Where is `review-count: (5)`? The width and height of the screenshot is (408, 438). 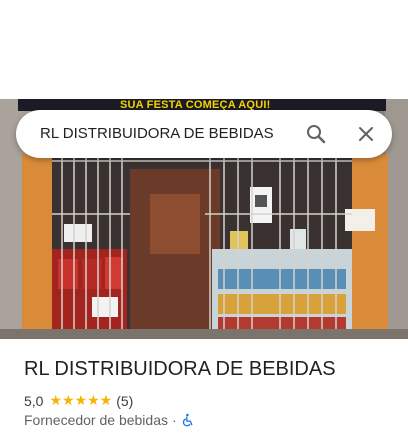
review-count: (5) is located at coordinates (124, 401).